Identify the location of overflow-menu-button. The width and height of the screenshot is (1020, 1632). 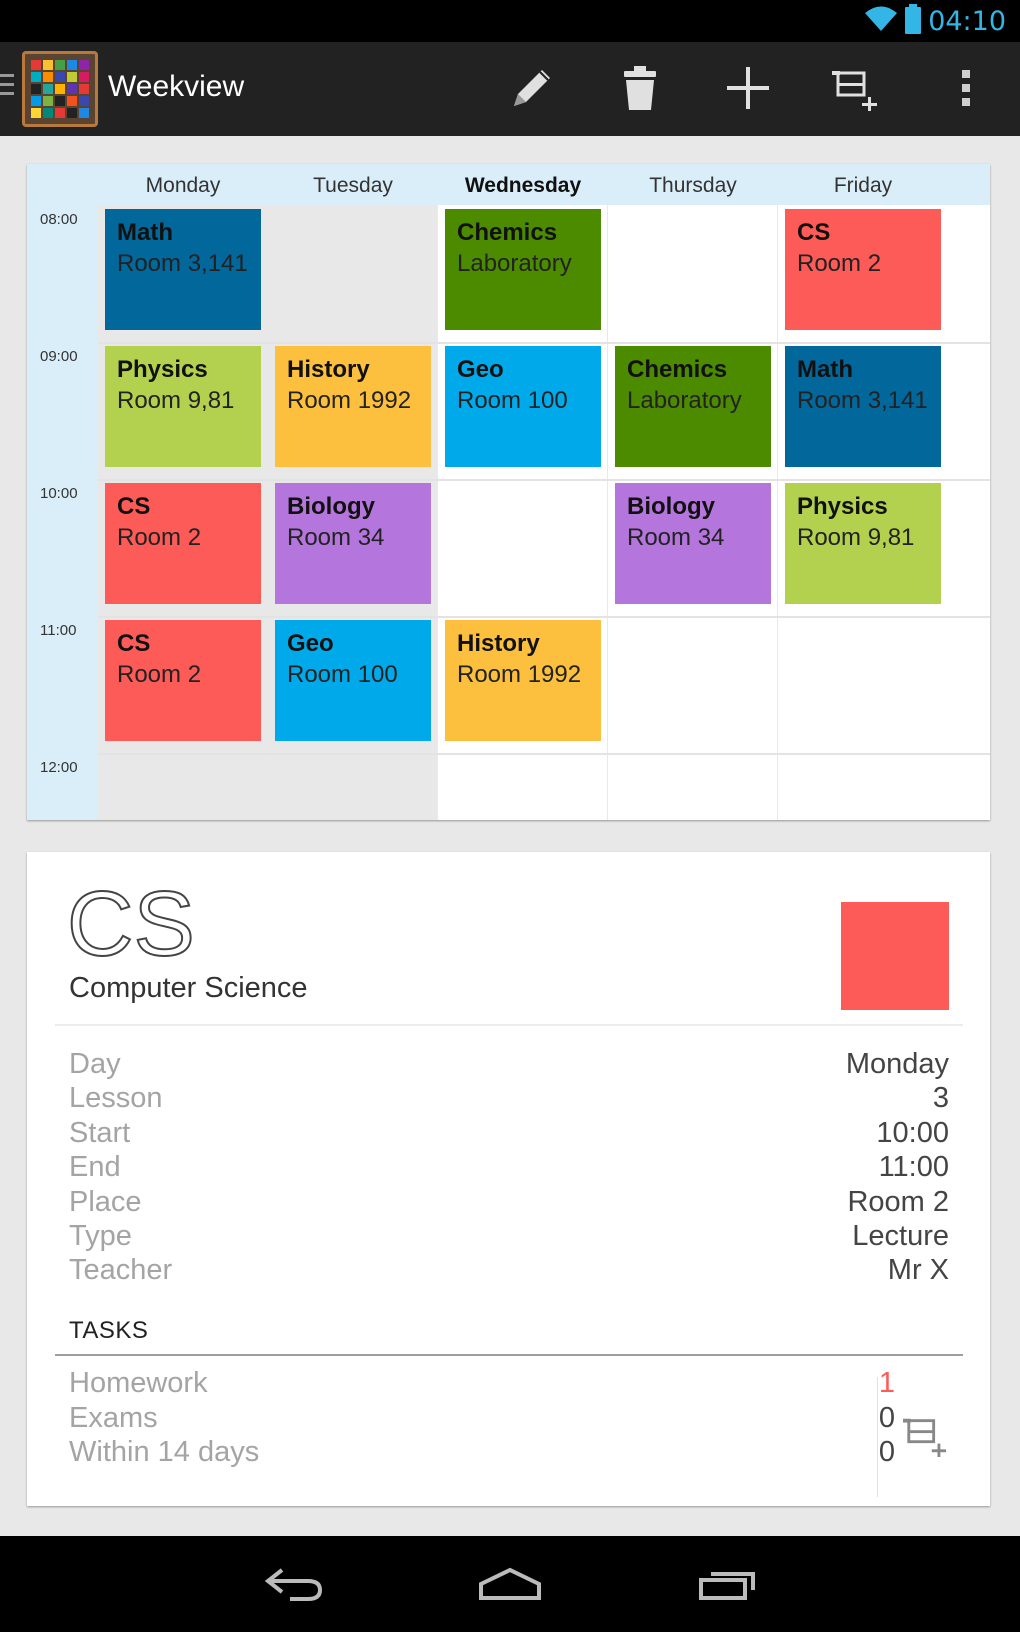
(966, 90).